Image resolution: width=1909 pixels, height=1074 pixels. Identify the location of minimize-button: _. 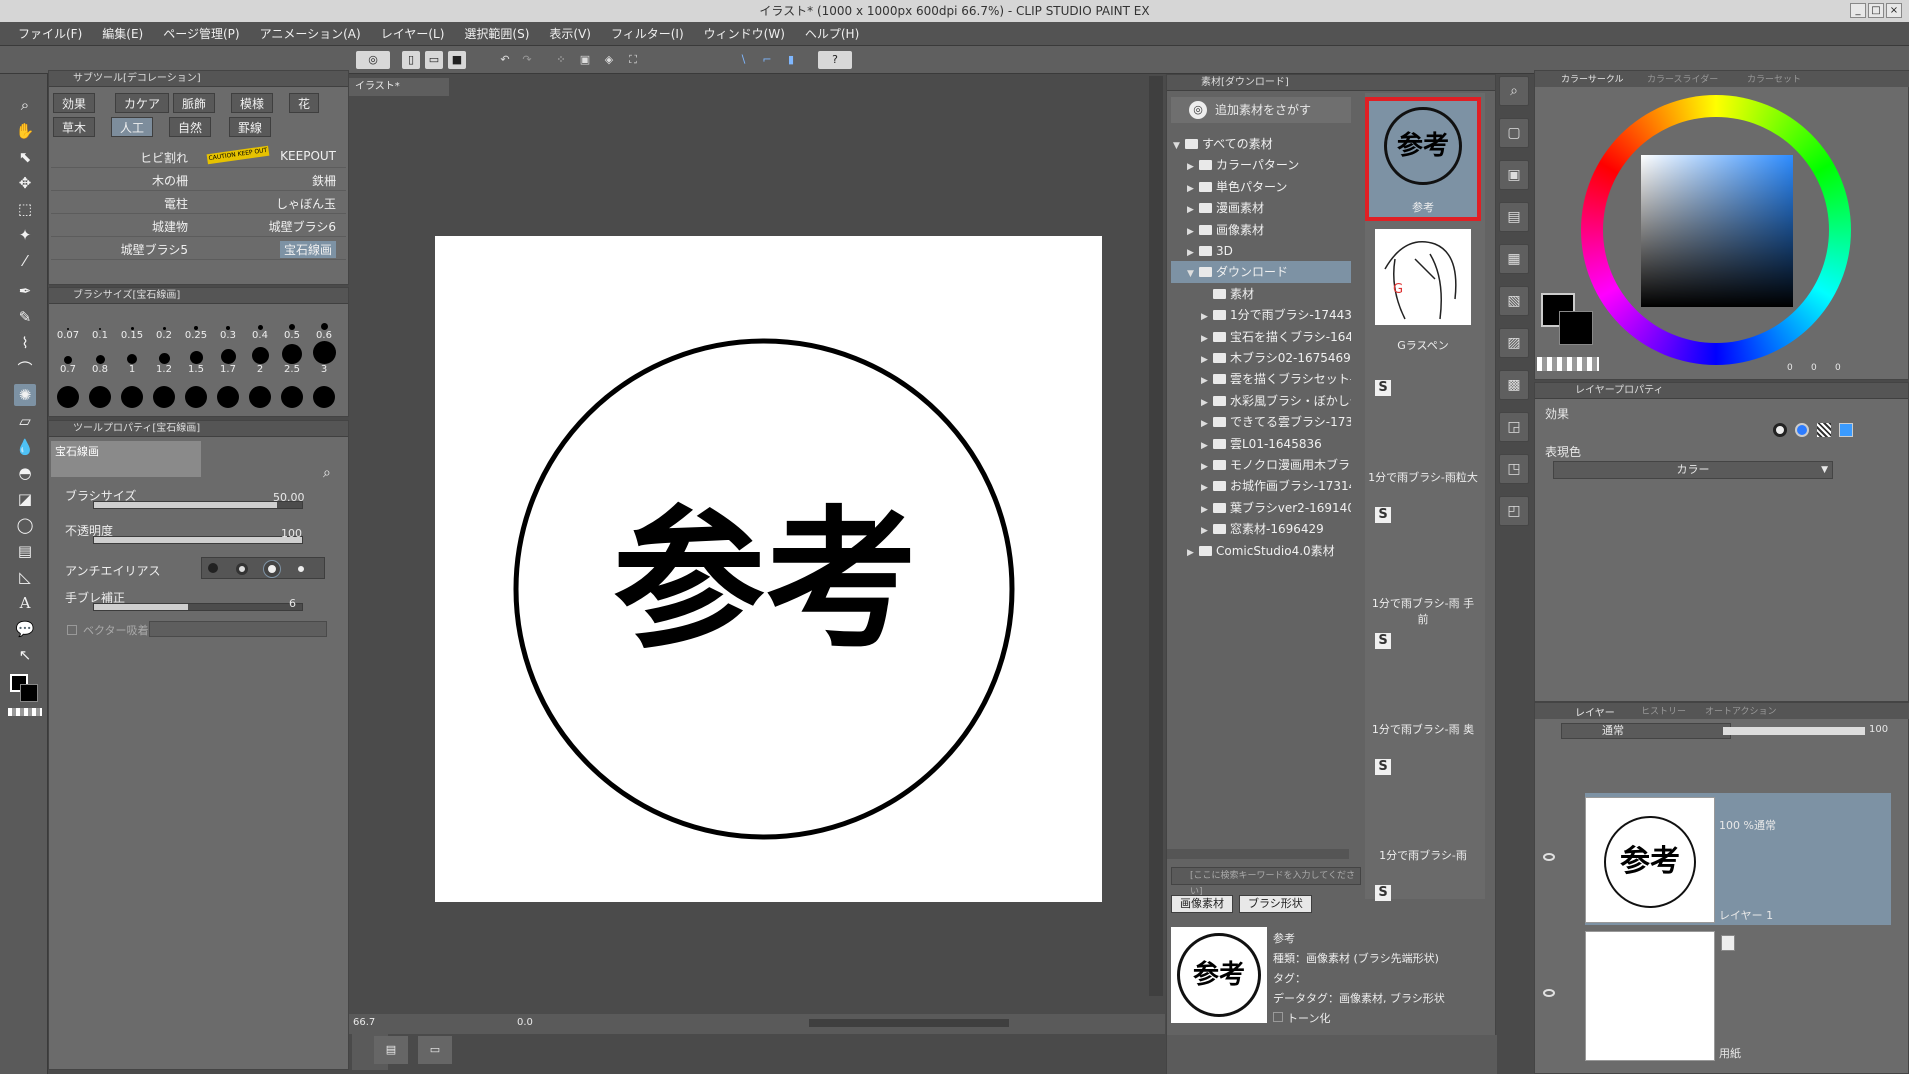
(1858, 10).